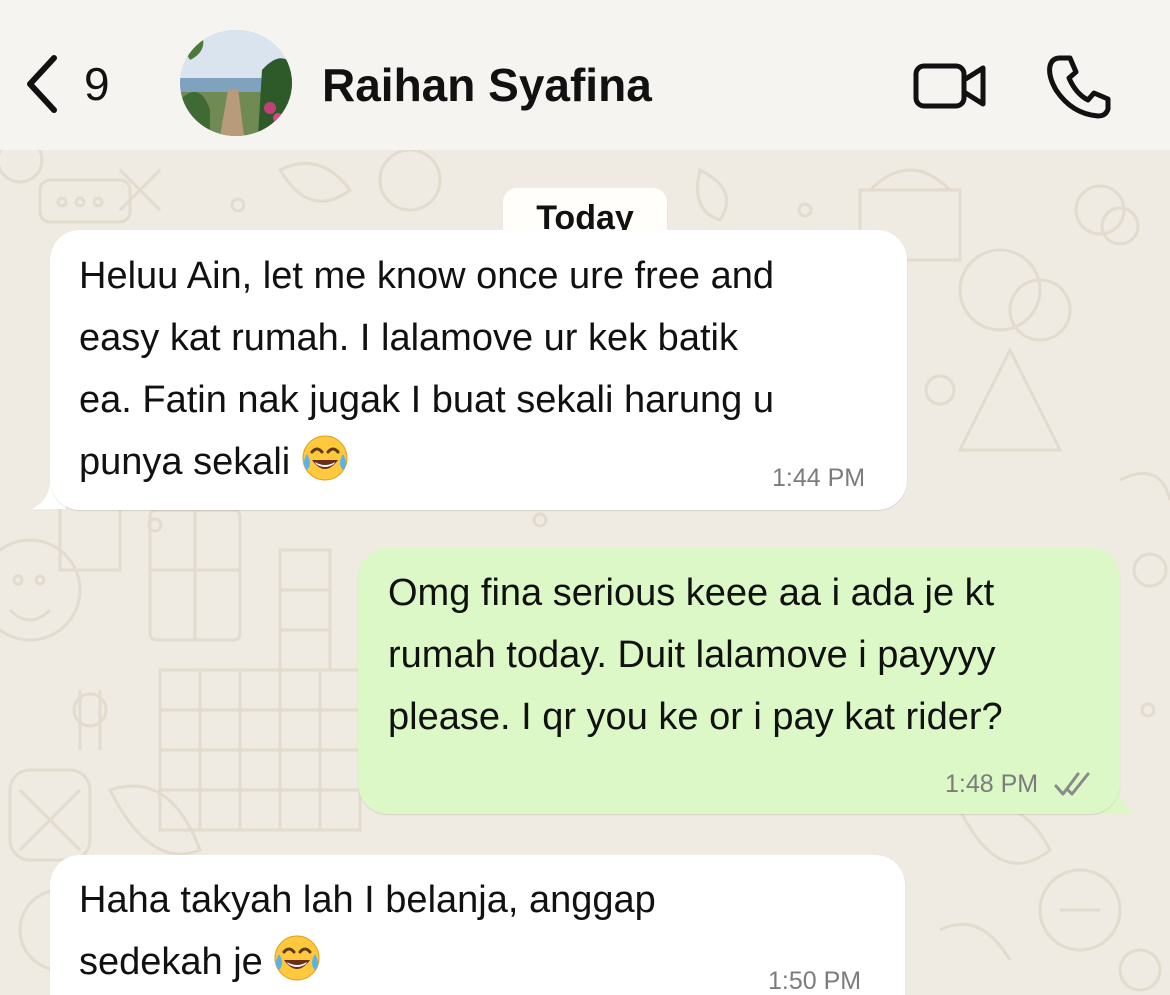  Describe the element at coordinates (819, 478) in the screenshot. I see `message-time: 1:44 PM` at that location.